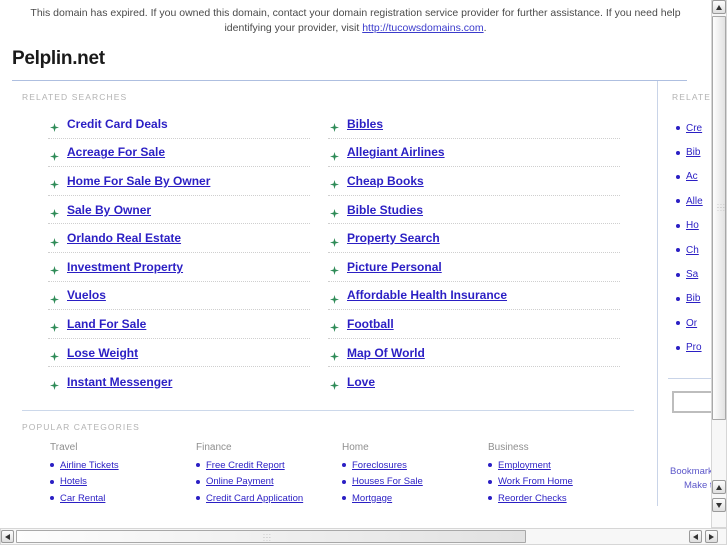  I want to click on related-search-item: Instant Messenger, so click(179, 381).